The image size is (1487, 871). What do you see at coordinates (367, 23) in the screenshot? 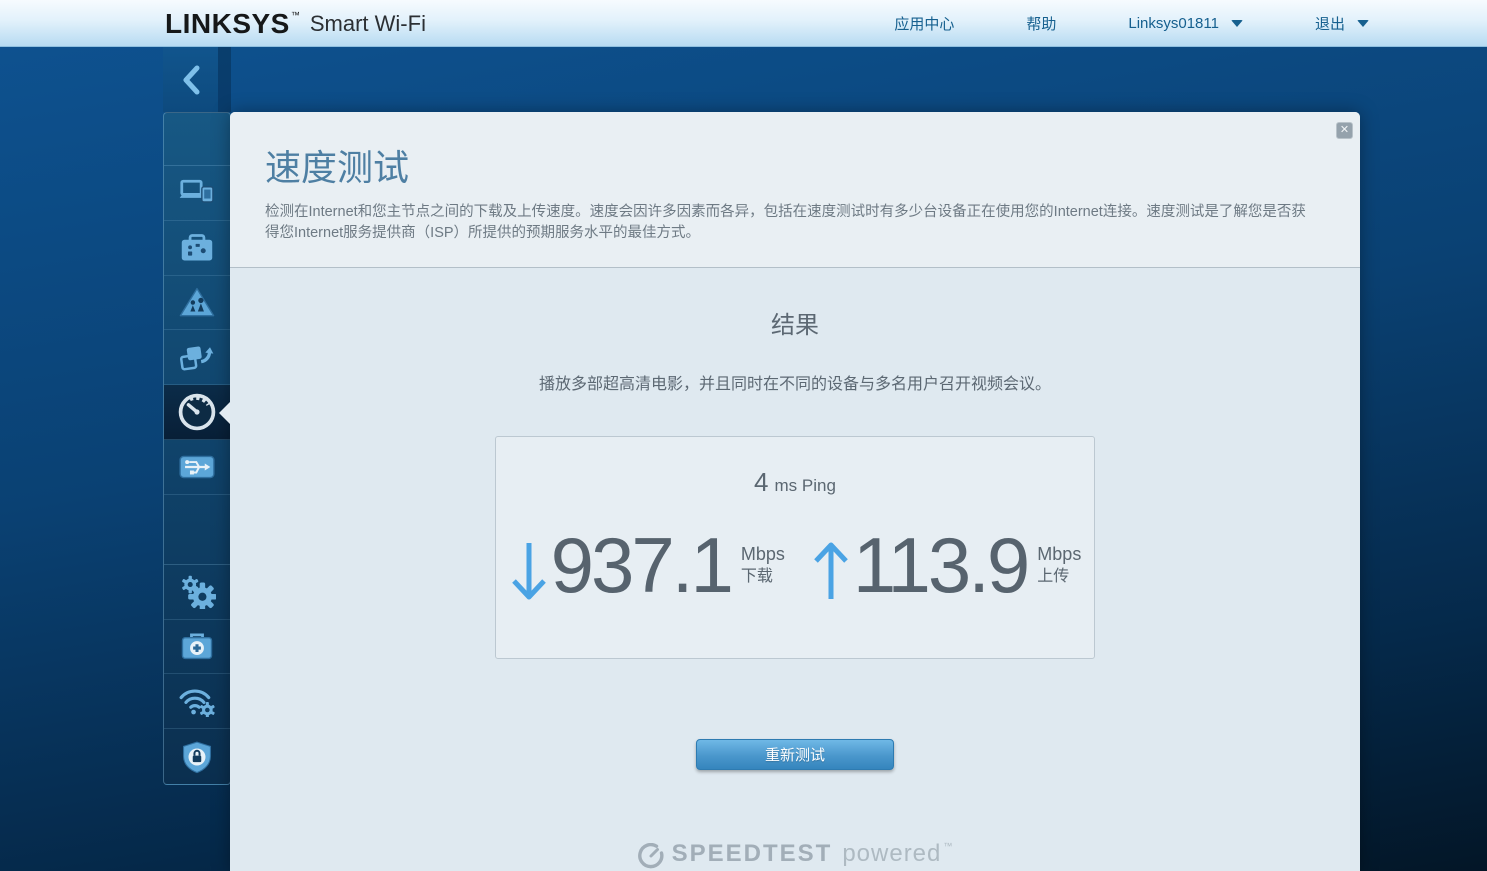
I see `brand-suffix: Smart Wi-Fi` at bounding box center [367, 23].